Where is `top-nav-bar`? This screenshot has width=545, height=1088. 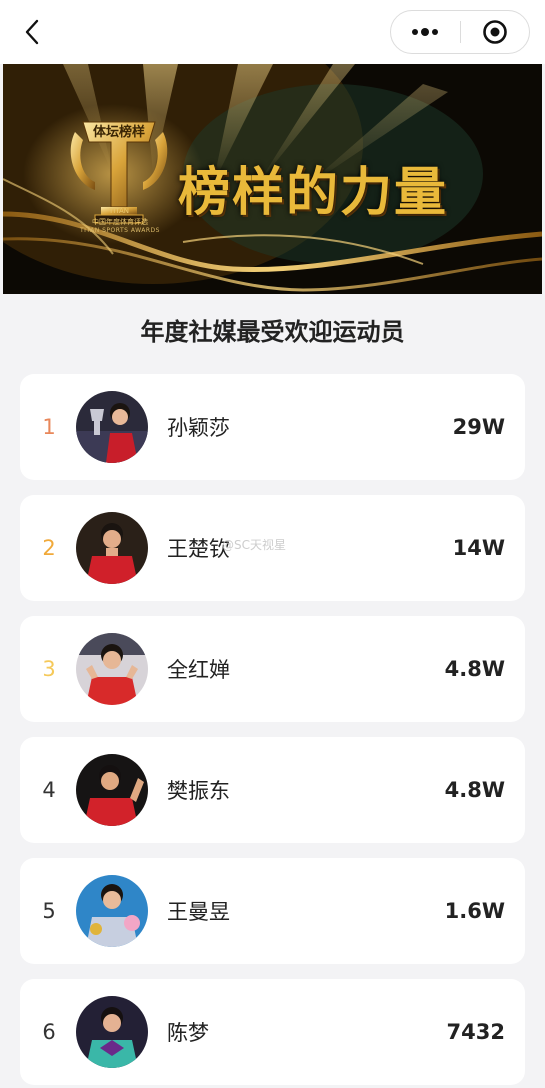 top-nav-bar is located at coordinates (272, 32).